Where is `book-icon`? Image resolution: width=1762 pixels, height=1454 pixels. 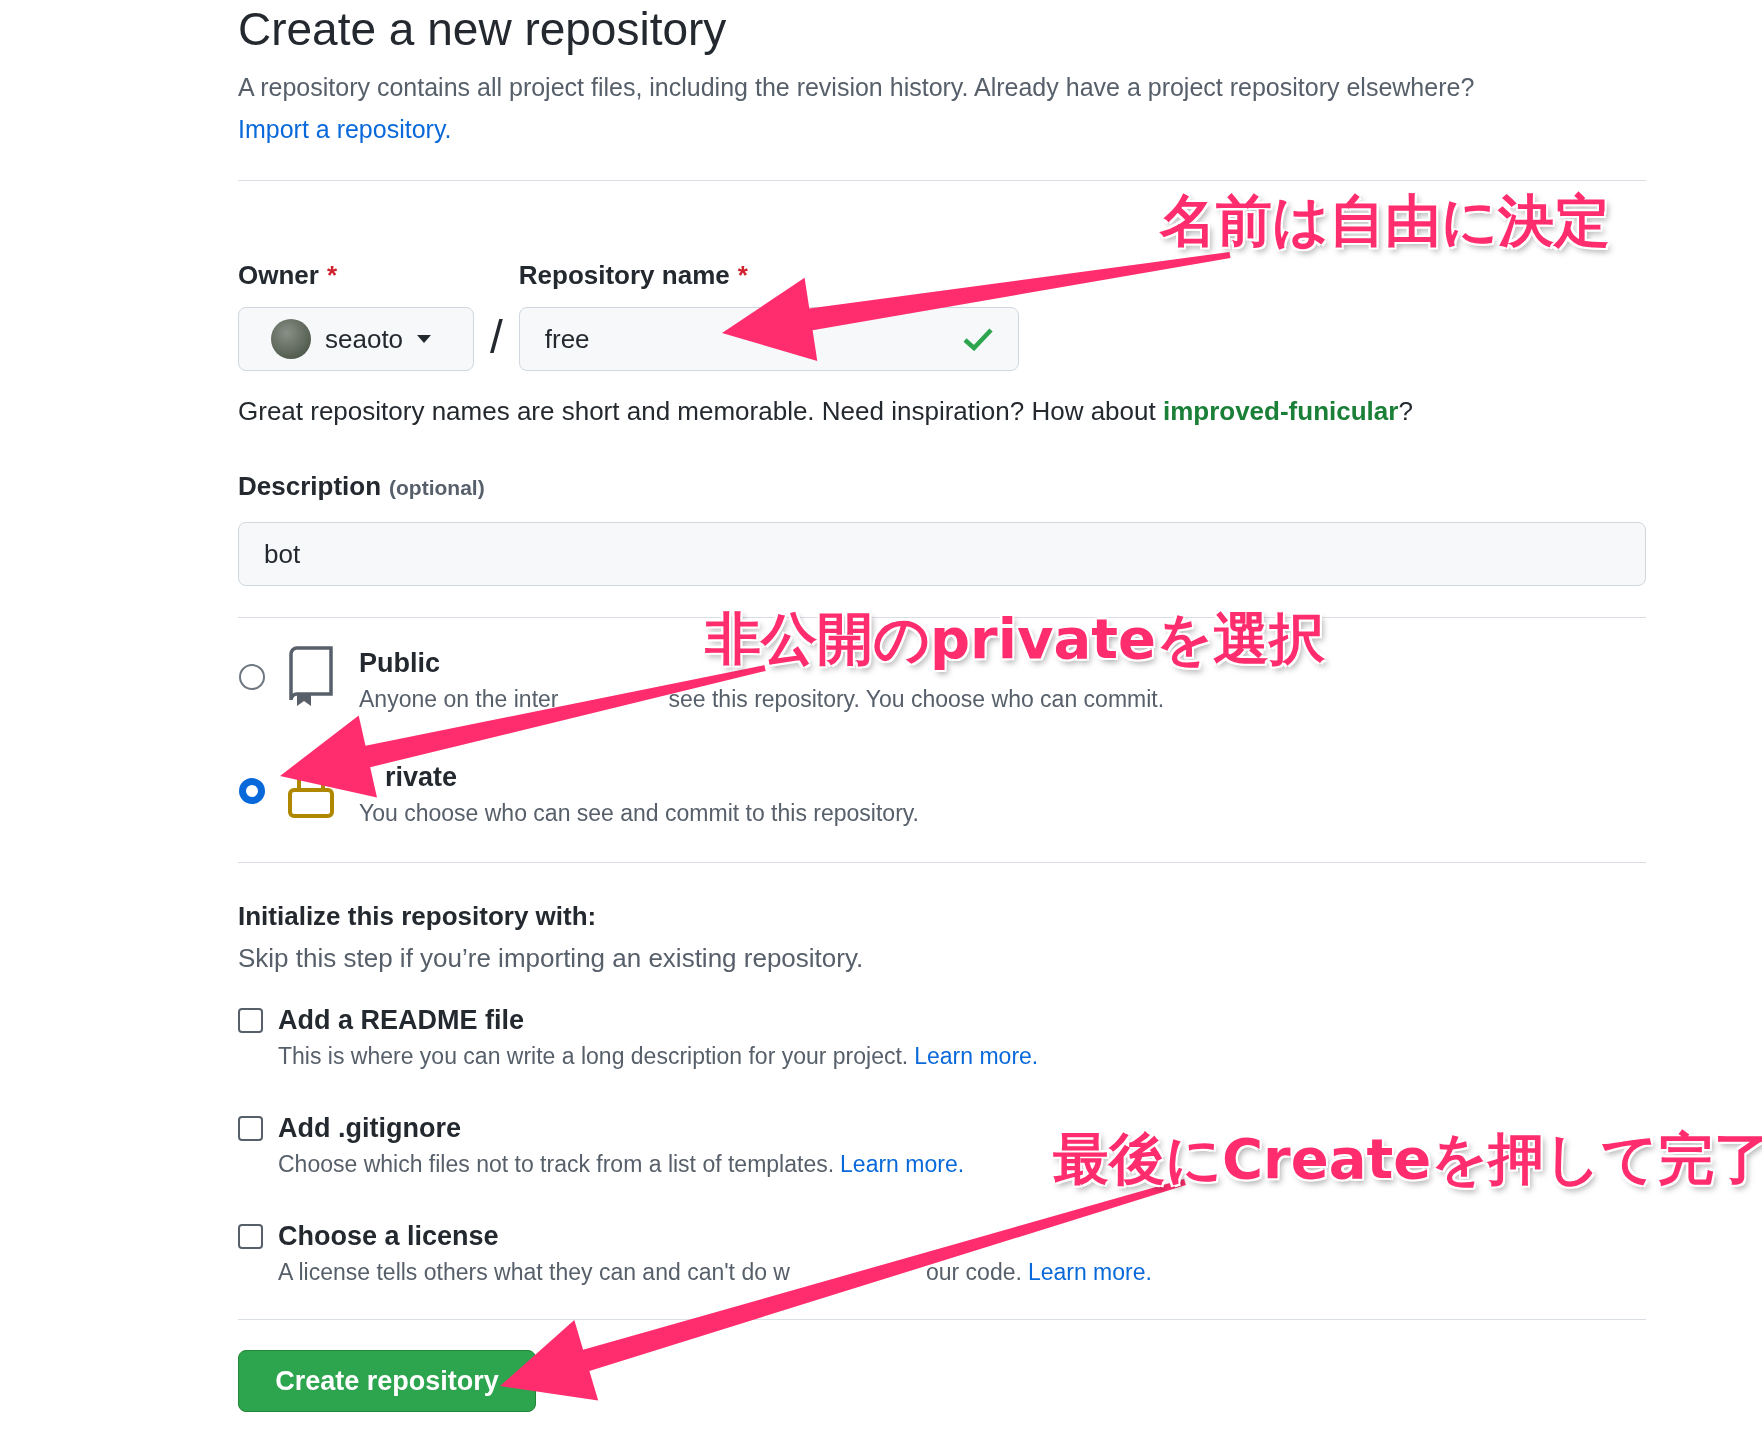 book-icon is located at coordinates (311, 676).